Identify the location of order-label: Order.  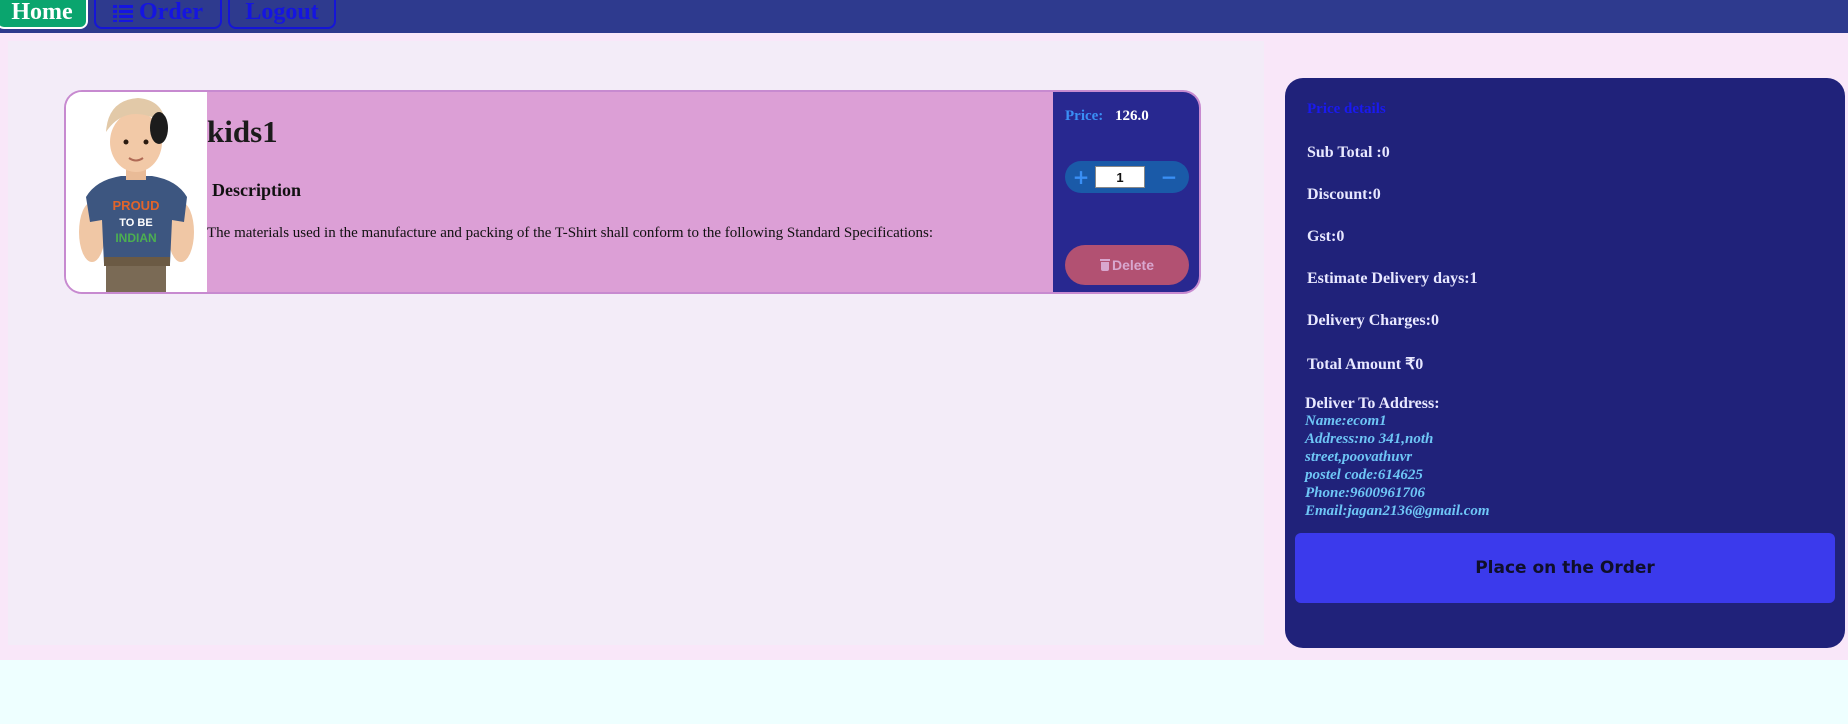
(171, 12).